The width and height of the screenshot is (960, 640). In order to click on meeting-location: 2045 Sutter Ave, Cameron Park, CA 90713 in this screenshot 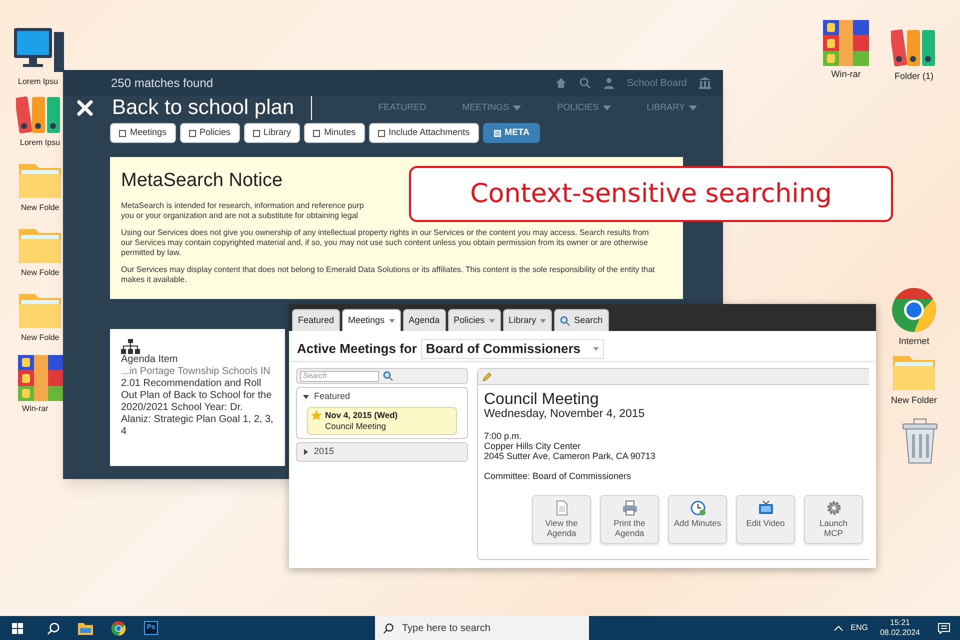, I will do `click(570, 456)`.